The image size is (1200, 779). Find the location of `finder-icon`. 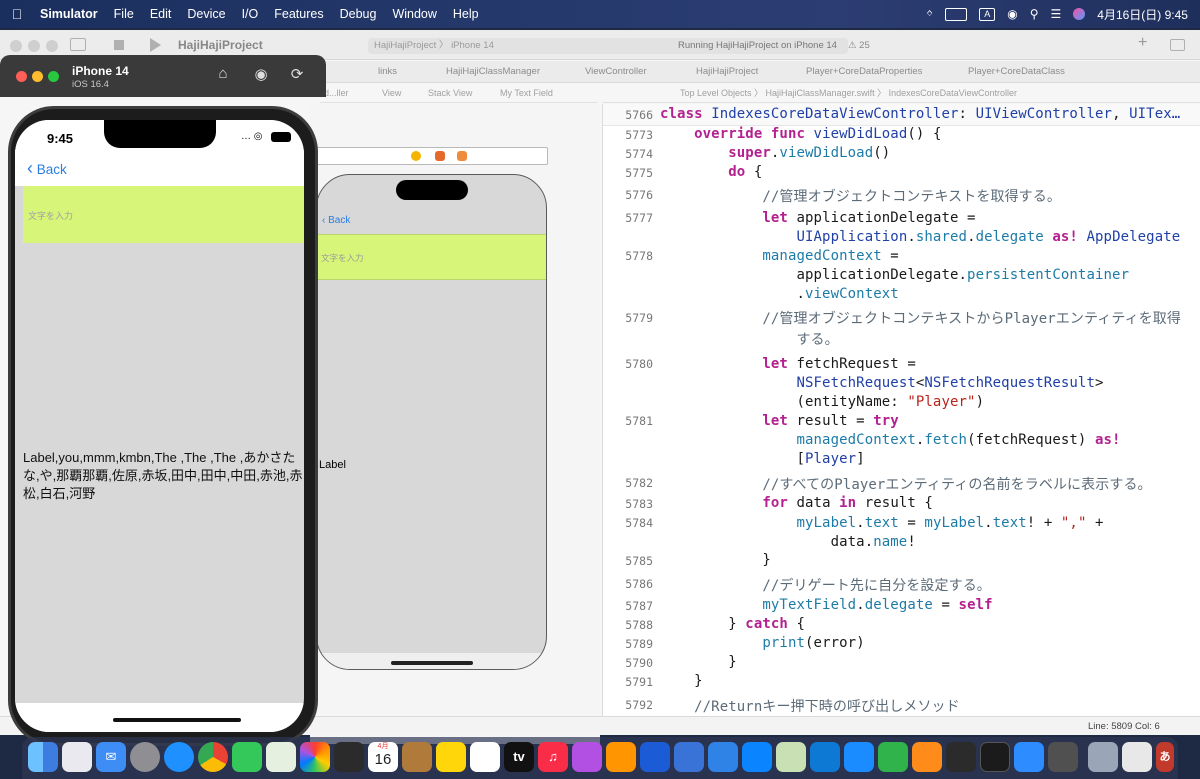

finder-icon is located at coordinates (43, 757).